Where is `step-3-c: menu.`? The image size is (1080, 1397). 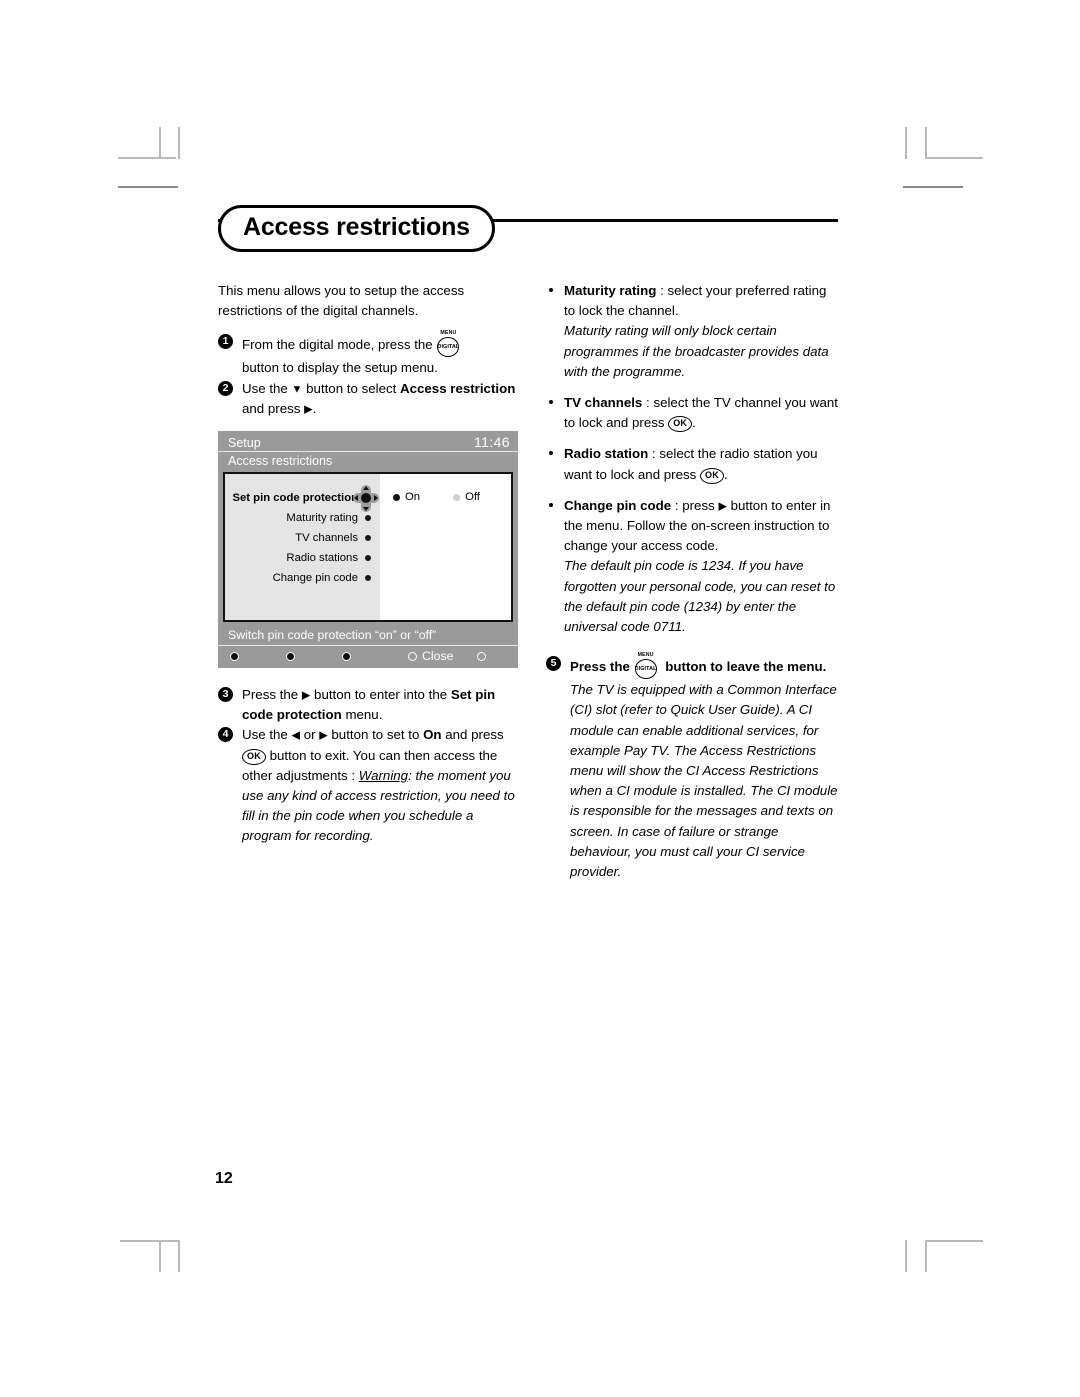
step-3-c: menu. is located at coordinates (364, 715).